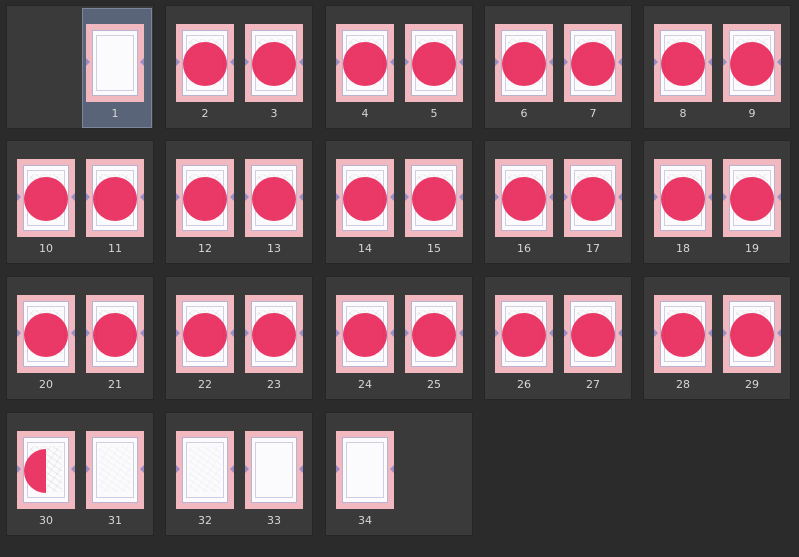 This screenshot has height=557, width=799. What do you see at coordinates (399, 474) in the screenshot?
I see `page-spread: 34` at bounding box center [399, 474].